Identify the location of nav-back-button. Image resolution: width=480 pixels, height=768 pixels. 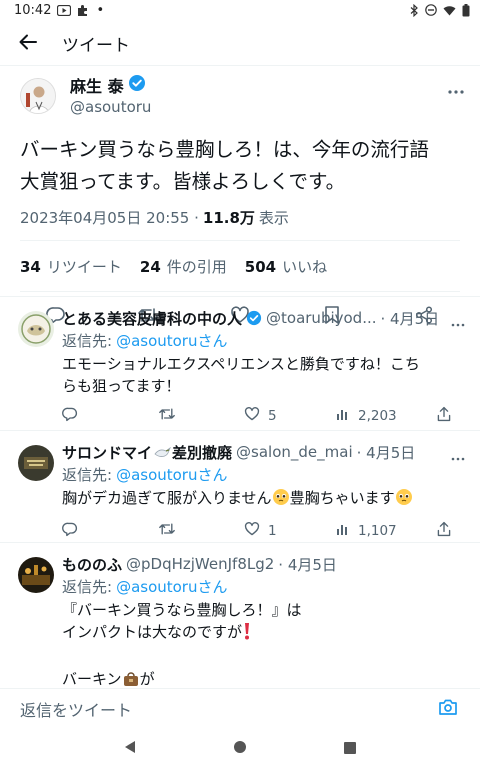
(130, 748).